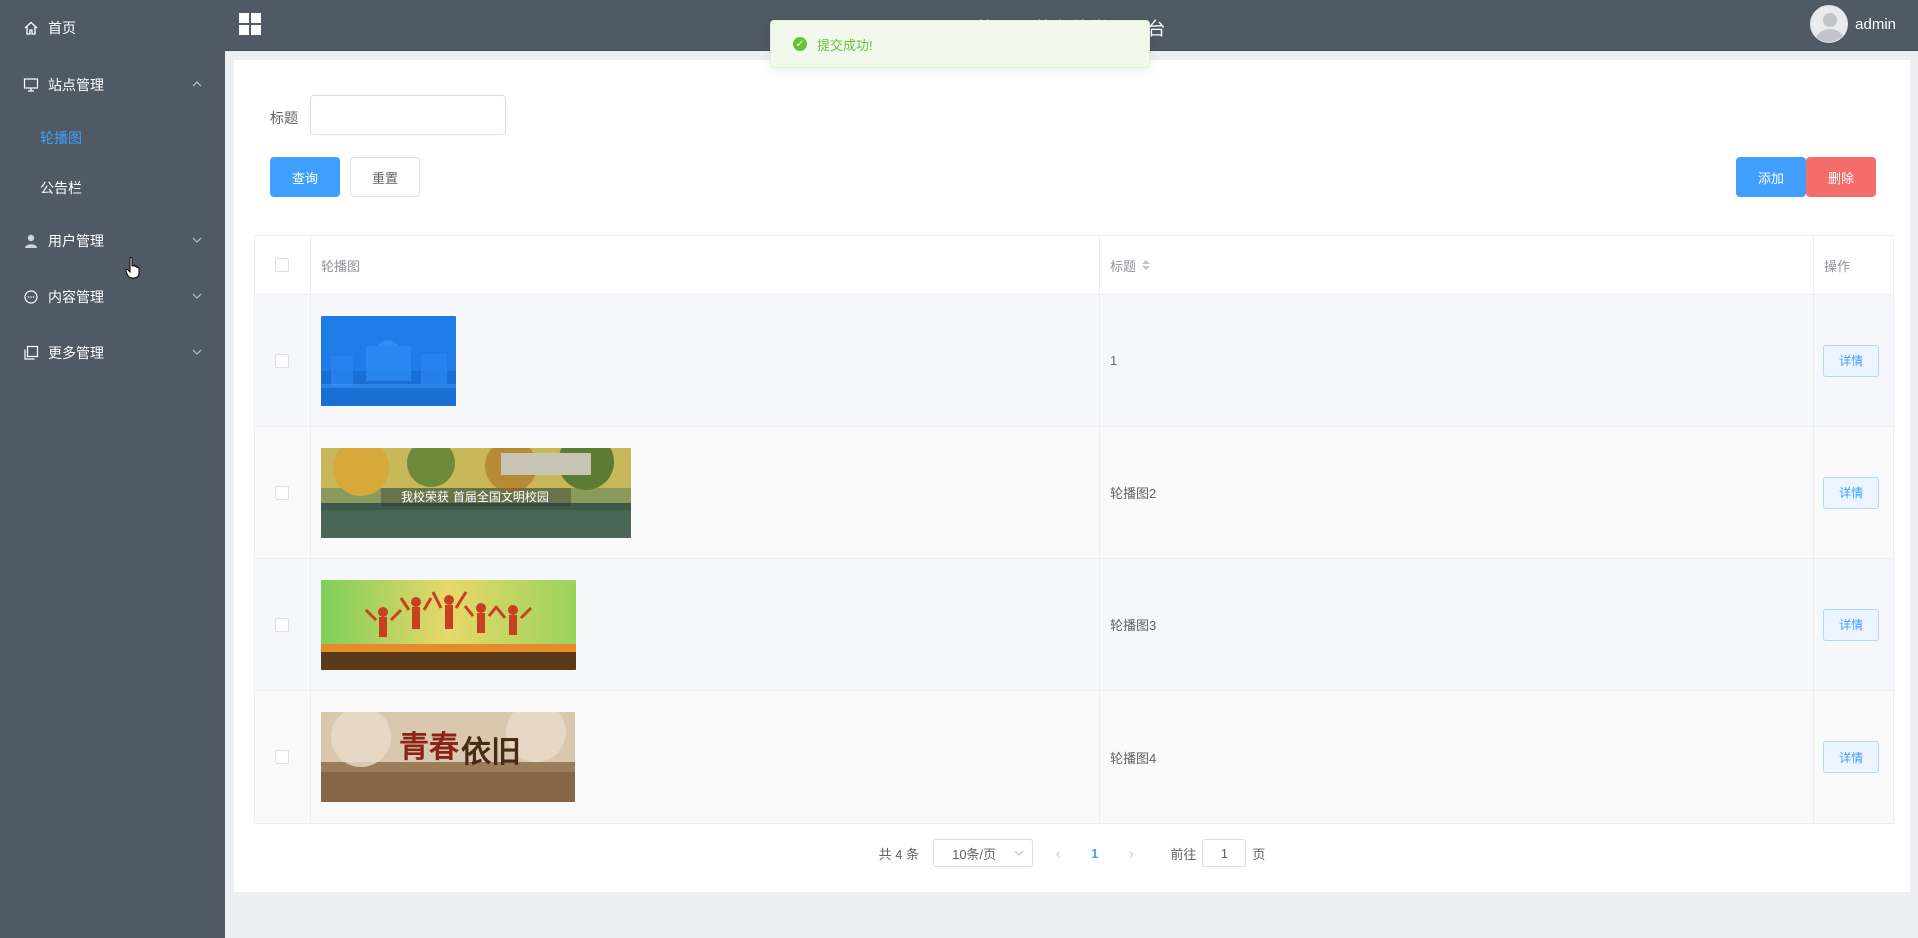 The width and height of the screenshot is (1918, 938). I want to click on copy-icon, so click(31, 353).